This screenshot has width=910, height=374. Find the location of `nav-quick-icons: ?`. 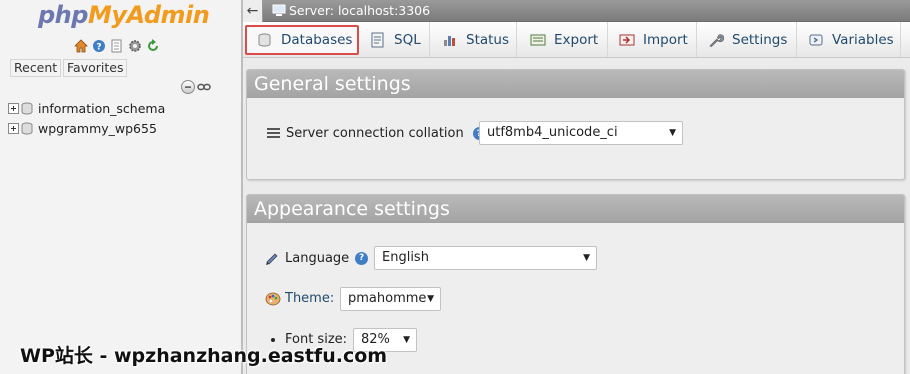

nav-quick-icons: ? is located at coordinates (116, 45).